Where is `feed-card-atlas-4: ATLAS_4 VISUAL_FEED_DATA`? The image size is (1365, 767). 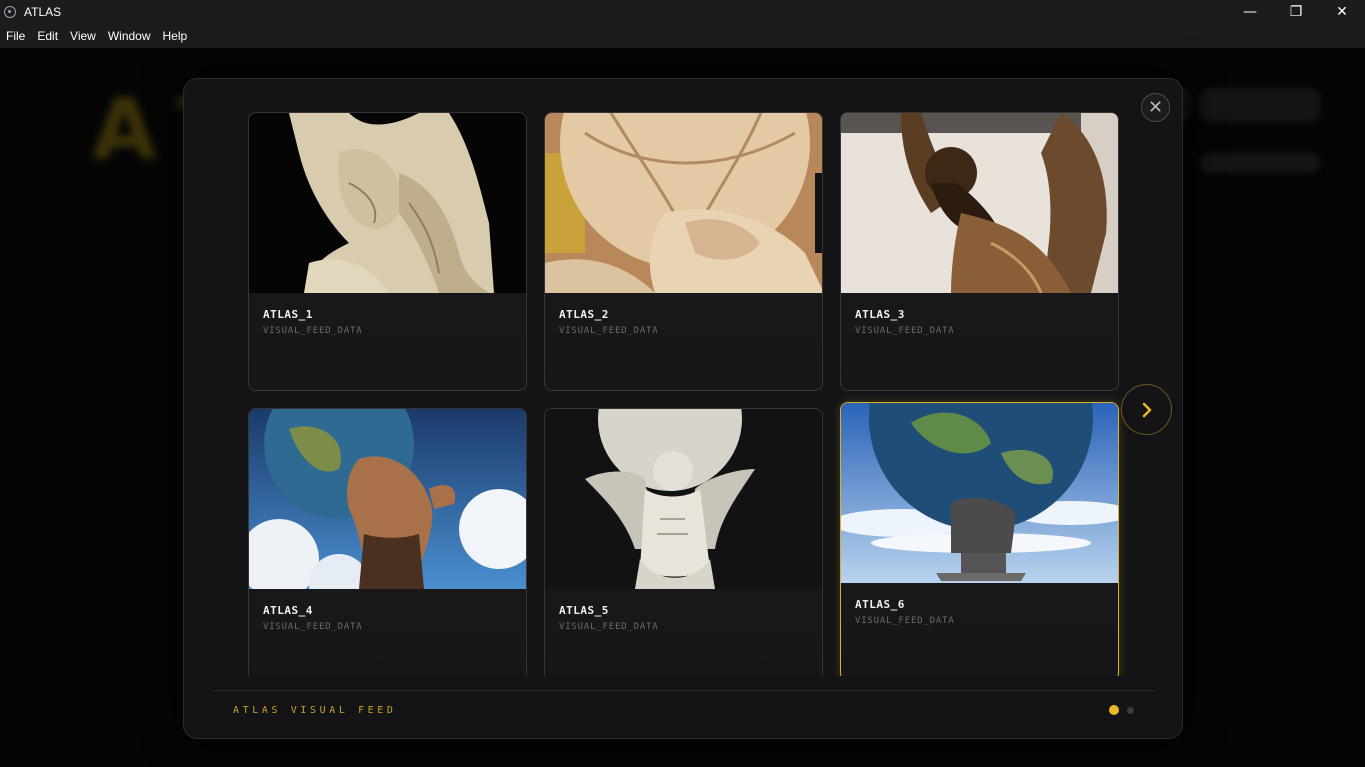
feed-card-atlas-4: ATLAS_4 VISUAL_FEED_DATA is located at coordinates (387, 542).